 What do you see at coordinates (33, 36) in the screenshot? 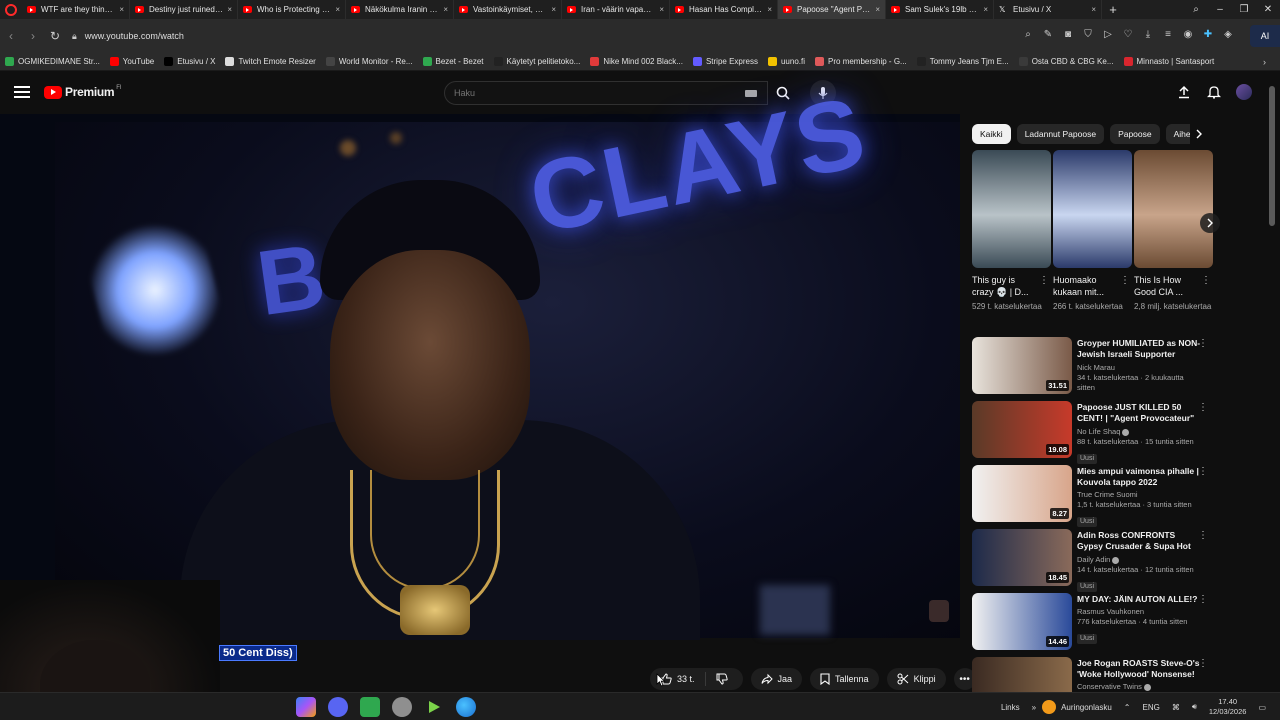
I see `forward-icon: ›` at bounding box center [33, 36].